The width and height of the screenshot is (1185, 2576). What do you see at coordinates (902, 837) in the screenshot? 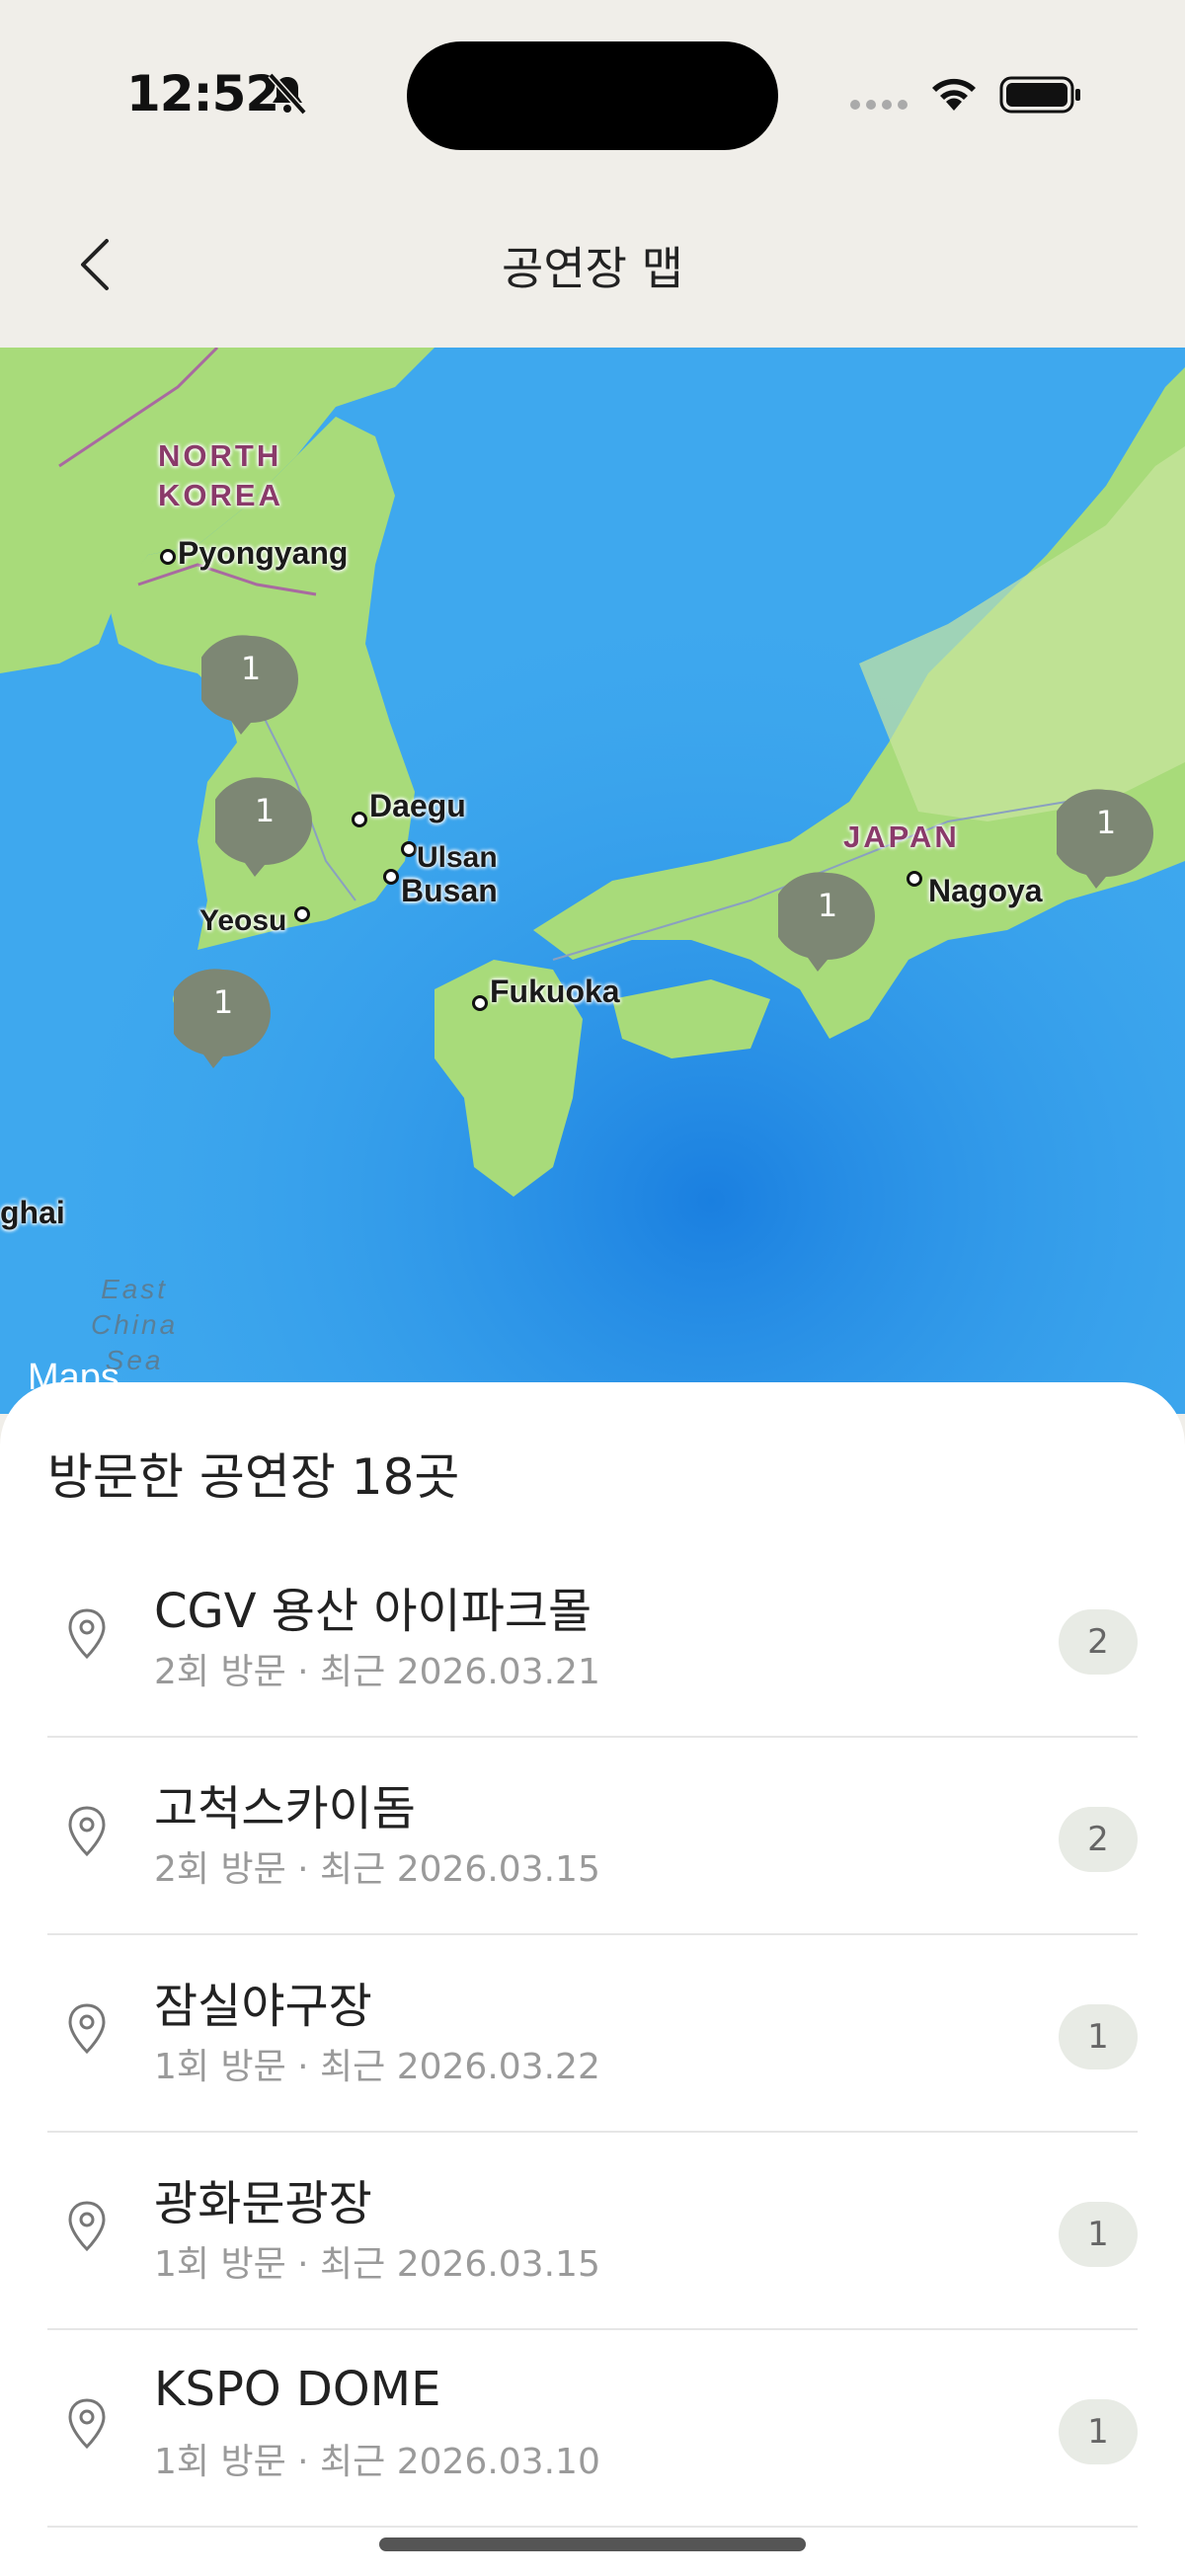
I see `map-label-japan: JAPAN` at bounding box center [902, 837].